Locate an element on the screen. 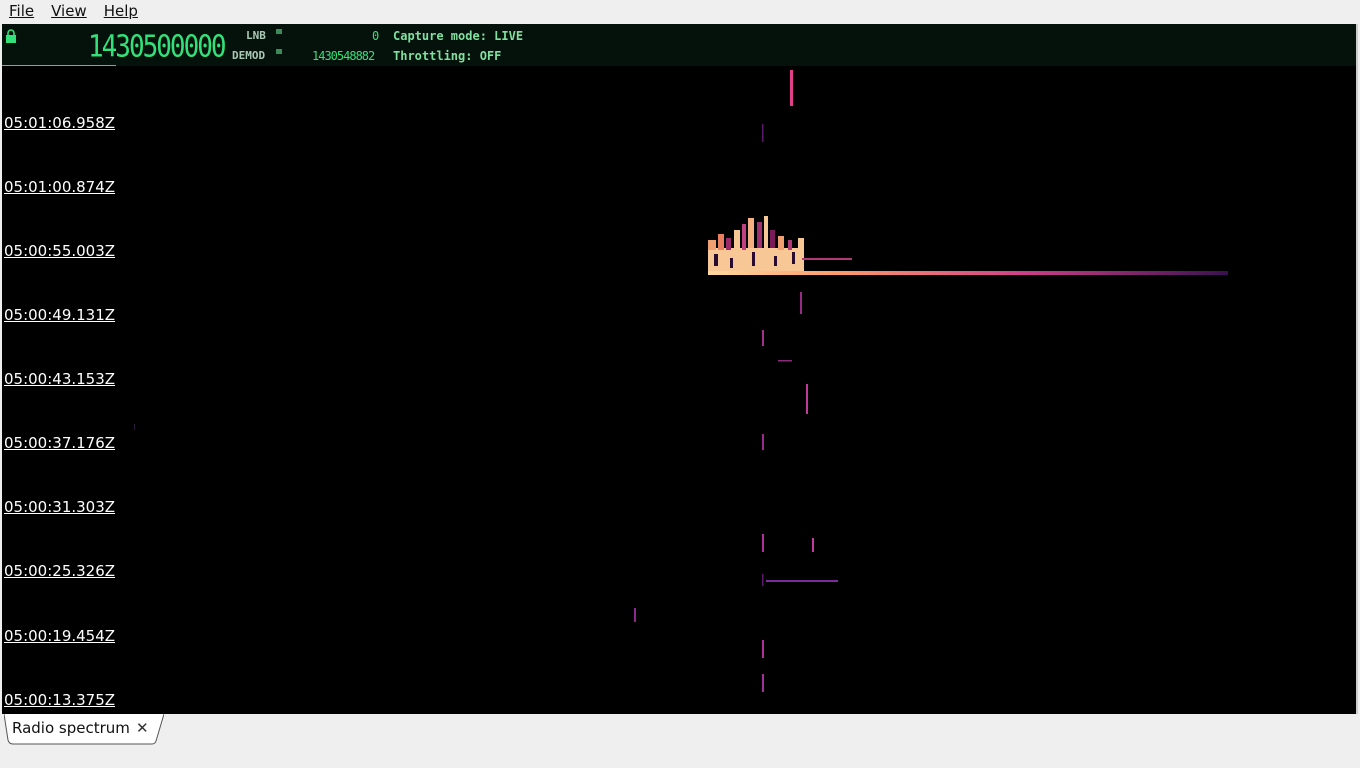  tab-label: Radio spectrum is located at coordinates (71, 728).